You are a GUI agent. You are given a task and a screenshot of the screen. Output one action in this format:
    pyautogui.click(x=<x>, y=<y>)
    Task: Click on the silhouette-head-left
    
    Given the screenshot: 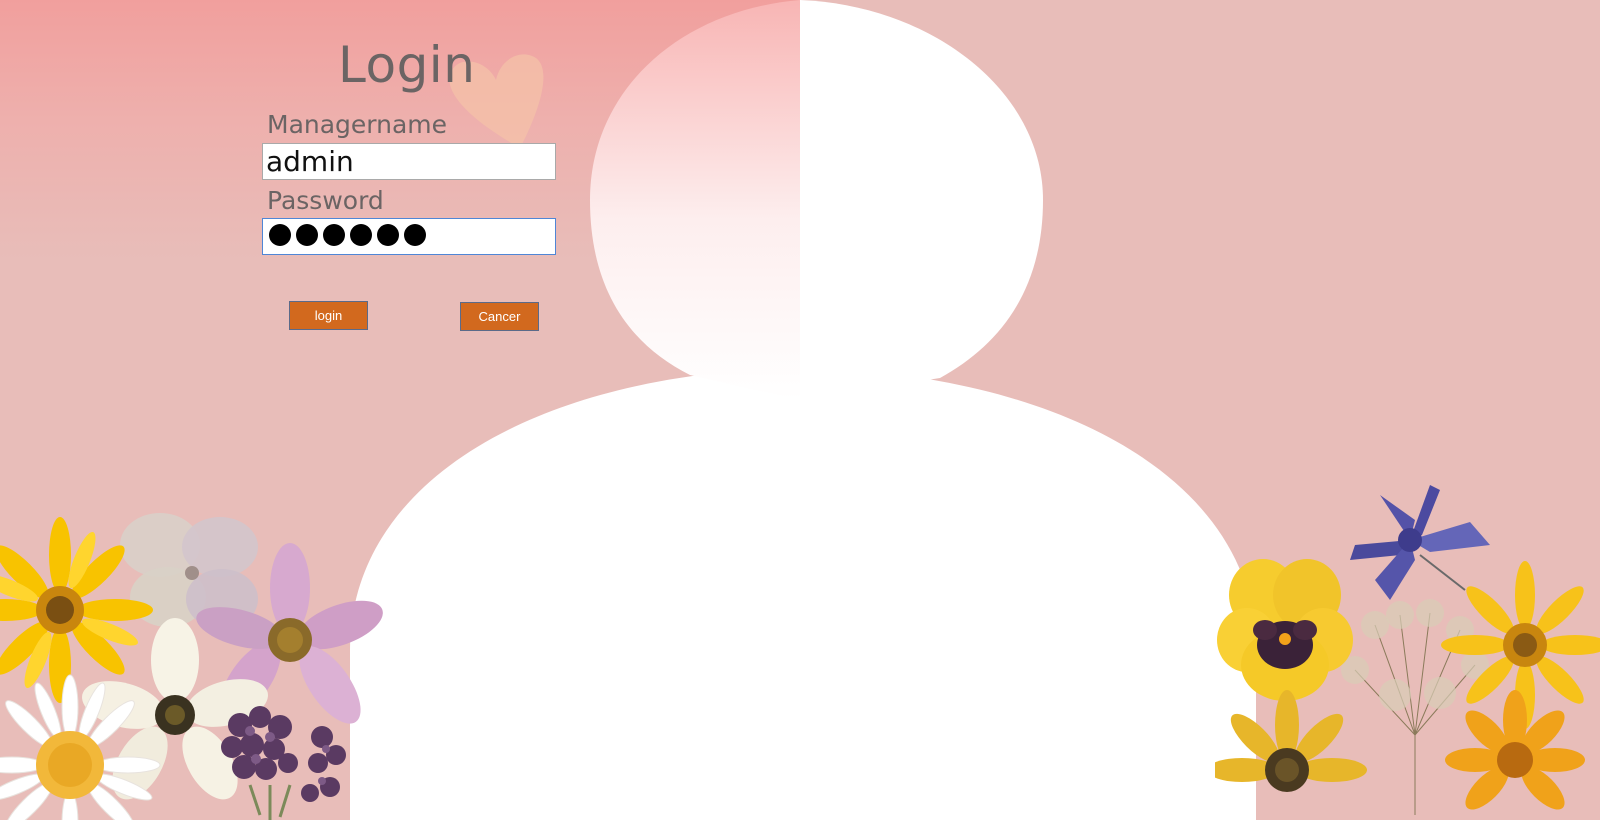 What is the action you would take?
    pyautogui.click(x=695, y=200)
    